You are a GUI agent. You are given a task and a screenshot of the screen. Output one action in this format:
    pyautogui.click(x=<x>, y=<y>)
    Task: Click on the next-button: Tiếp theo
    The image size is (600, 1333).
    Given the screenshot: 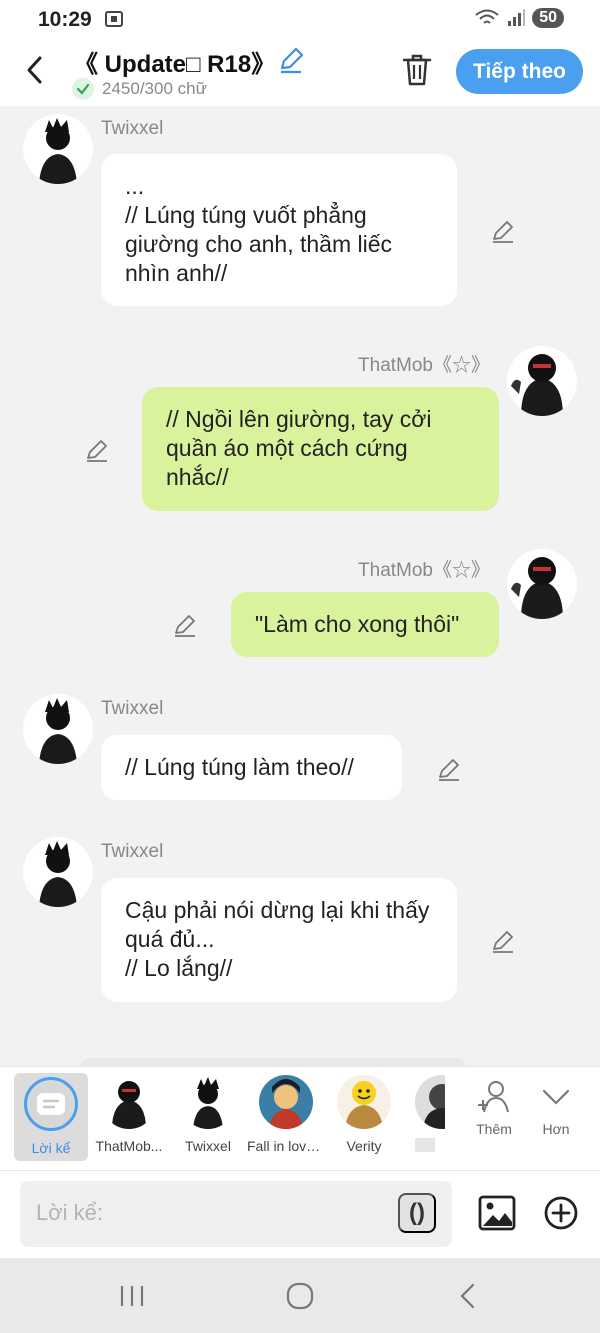 What is the action you would take?
    pyautogui.click(x=519, y=71)
    